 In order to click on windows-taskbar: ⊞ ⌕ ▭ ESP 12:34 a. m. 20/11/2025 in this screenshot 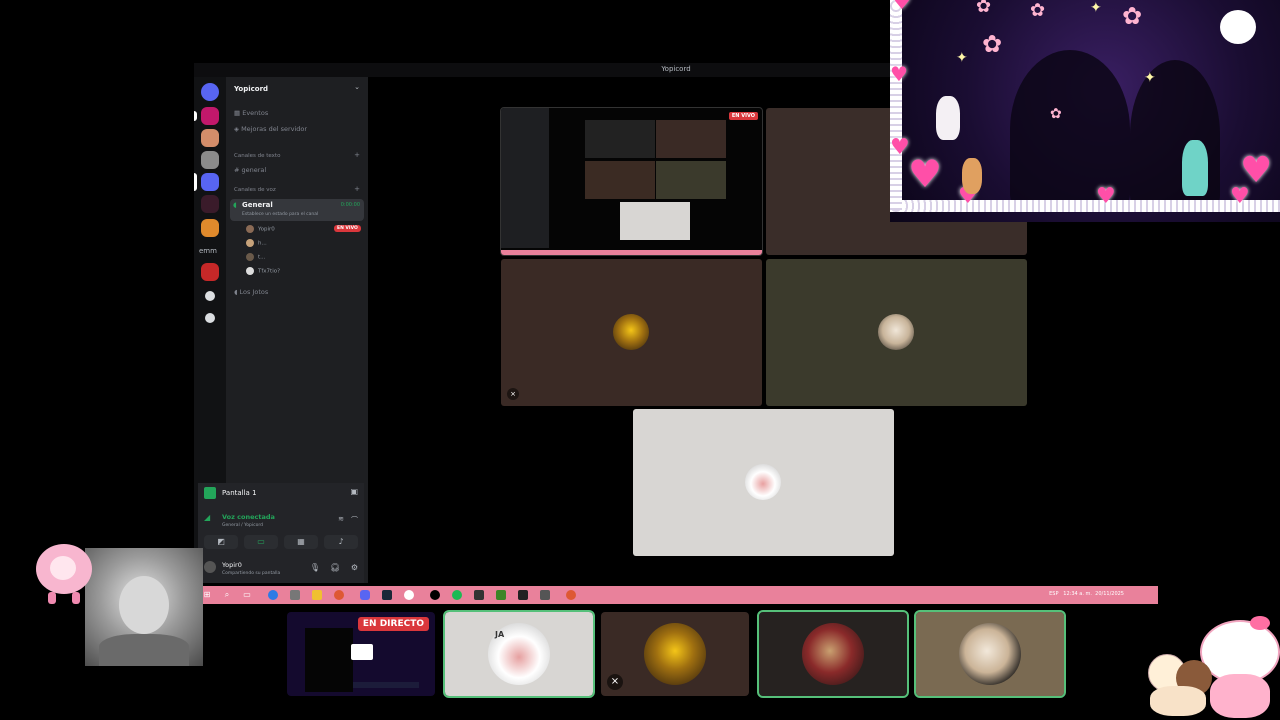, I will do `click(676, 595)`.